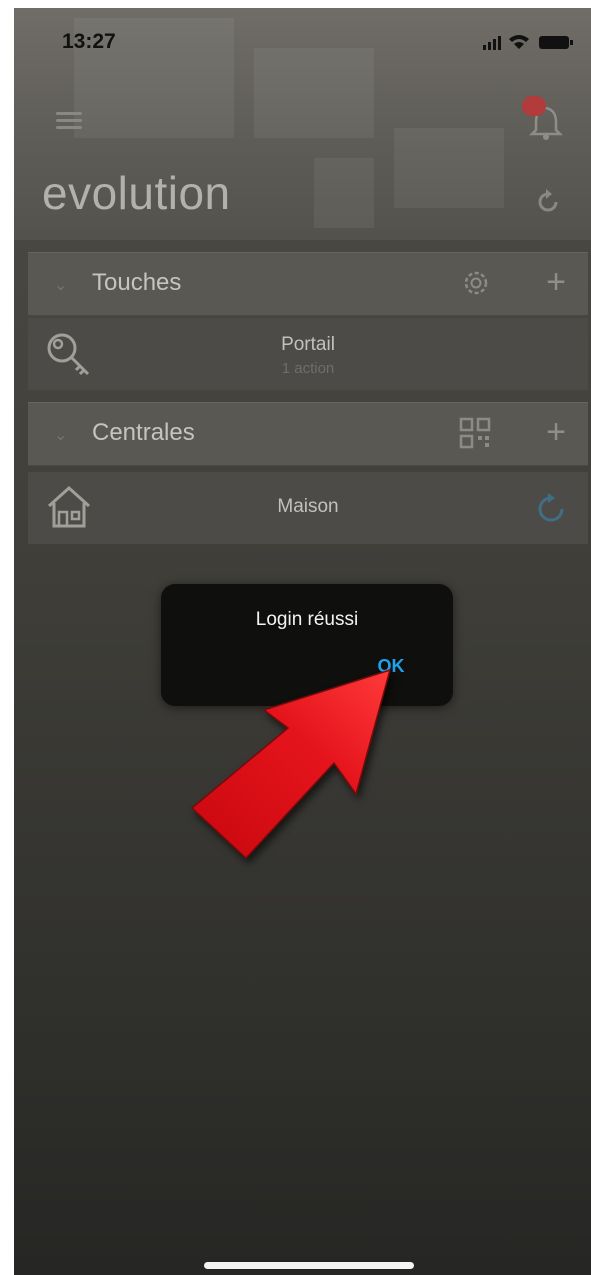  I want to click on sync-icon, so click(551, 509).